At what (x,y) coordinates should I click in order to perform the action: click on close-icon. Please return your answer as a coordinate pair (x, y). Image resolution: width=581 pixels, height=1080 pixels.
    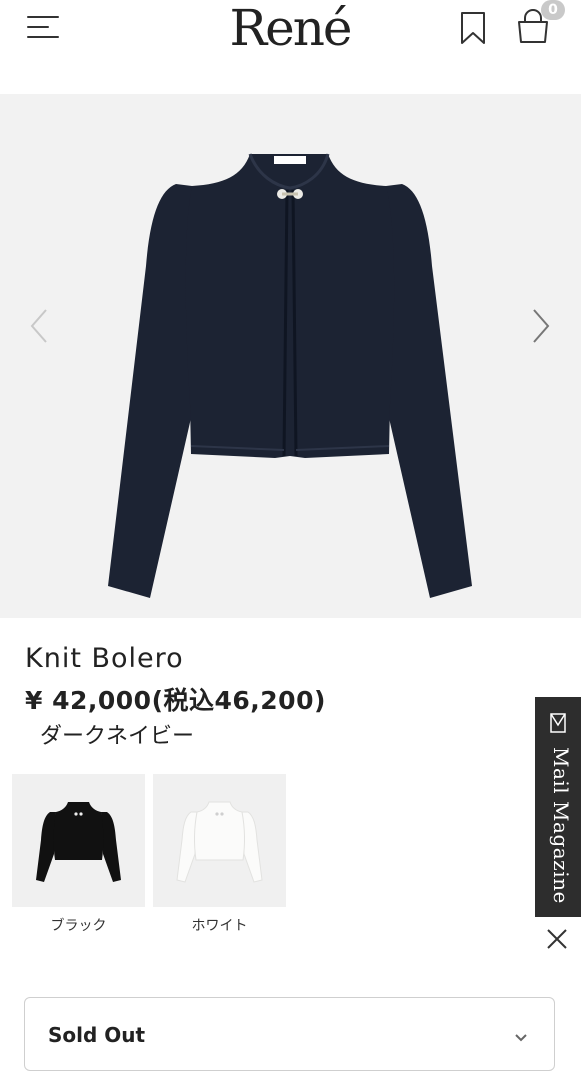
    Looking at the image, I should click on (557, 939).